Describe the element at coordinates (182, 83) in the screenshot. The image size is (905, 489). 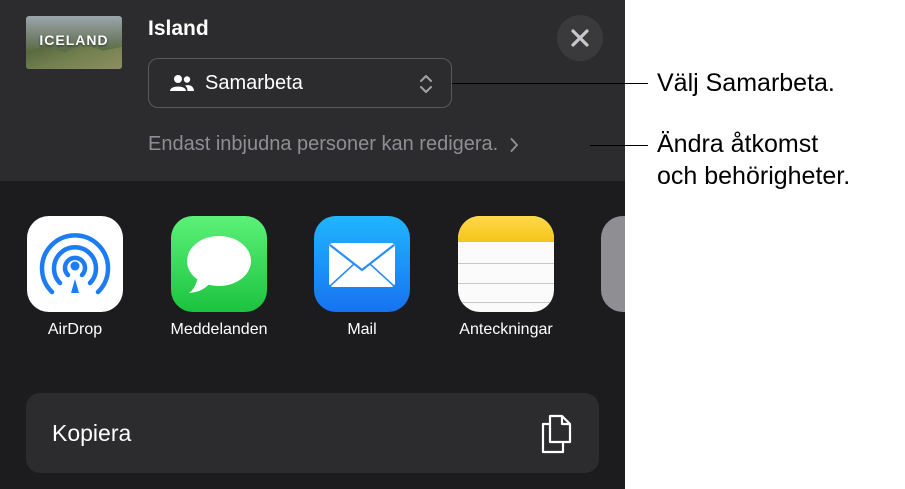
I see `people-icon` at that location.